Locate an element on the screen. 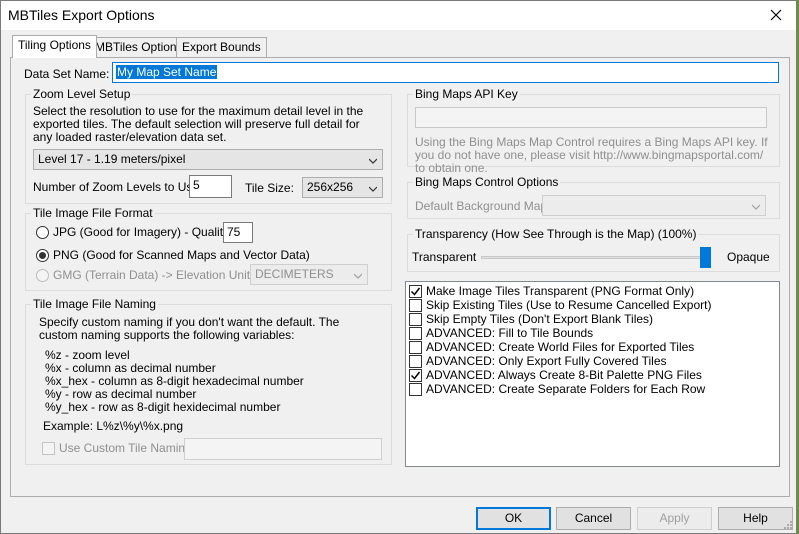 This screenshot has width=799, height=534. jpg-label: JPG (Good for Imagery) - Quality -> is located at coordinates (148, 232).